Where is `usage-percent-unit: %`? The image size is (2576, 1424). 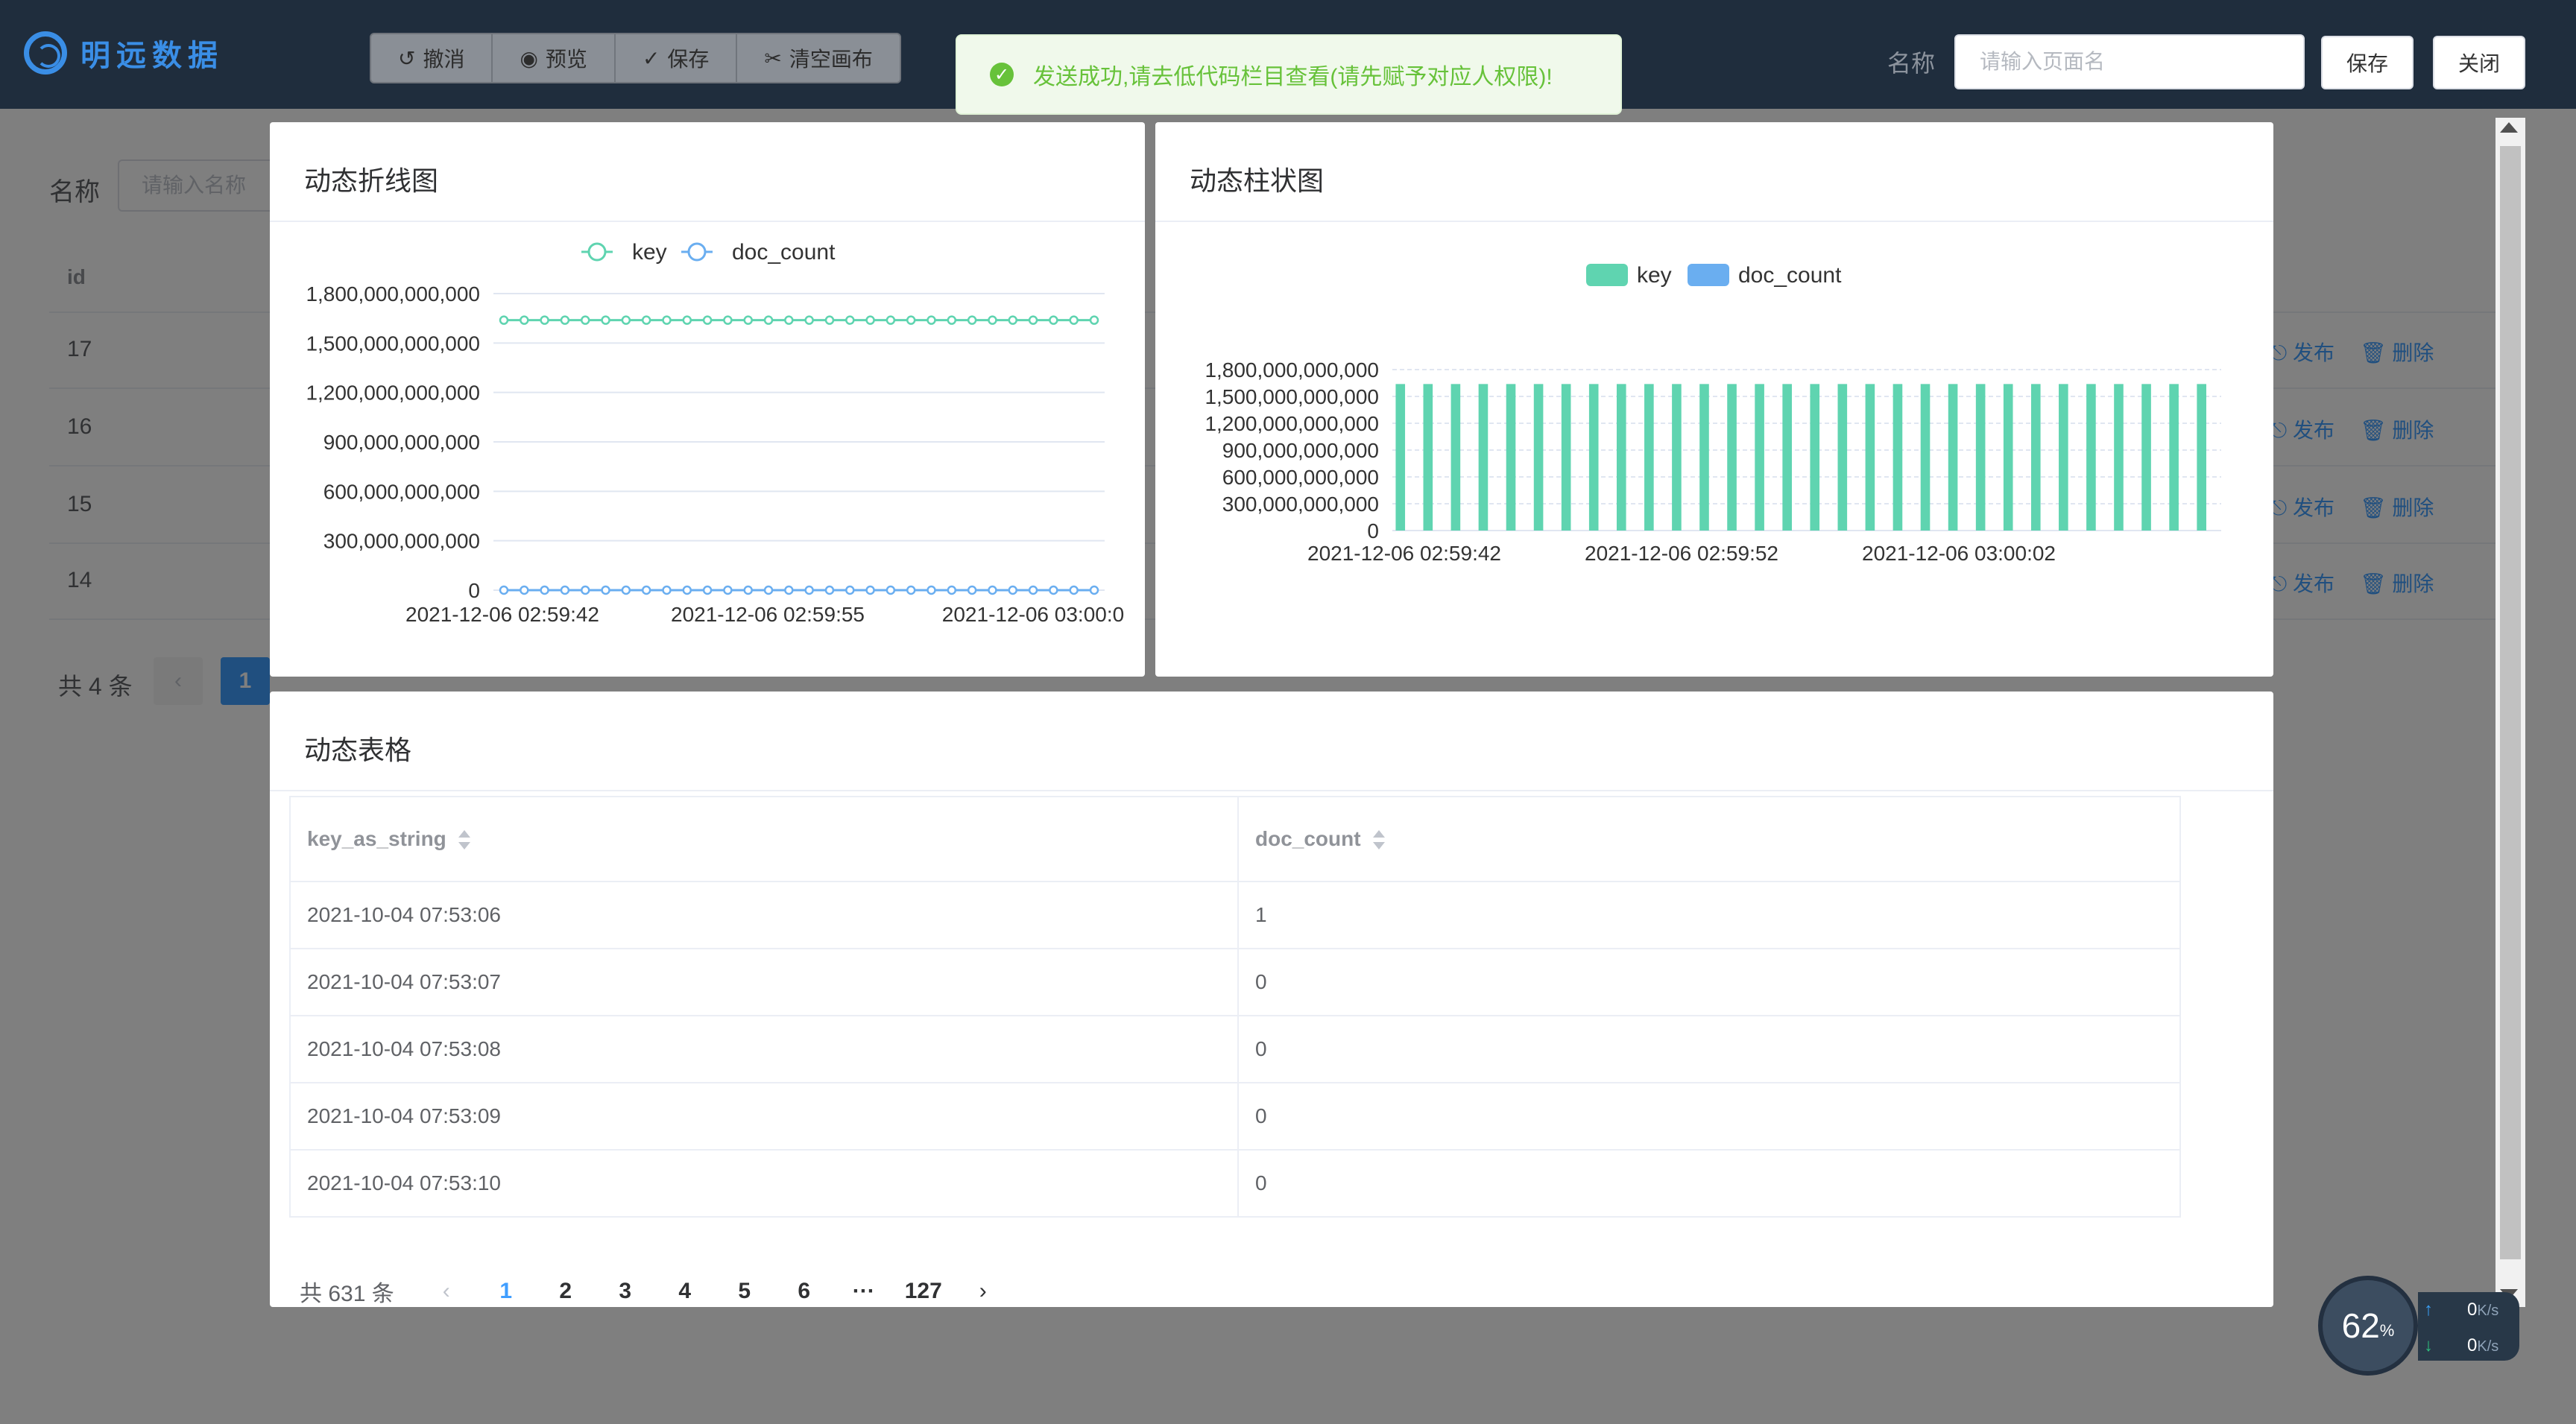
usage-percent-unit: % is located at coordinates (2387, 1331).